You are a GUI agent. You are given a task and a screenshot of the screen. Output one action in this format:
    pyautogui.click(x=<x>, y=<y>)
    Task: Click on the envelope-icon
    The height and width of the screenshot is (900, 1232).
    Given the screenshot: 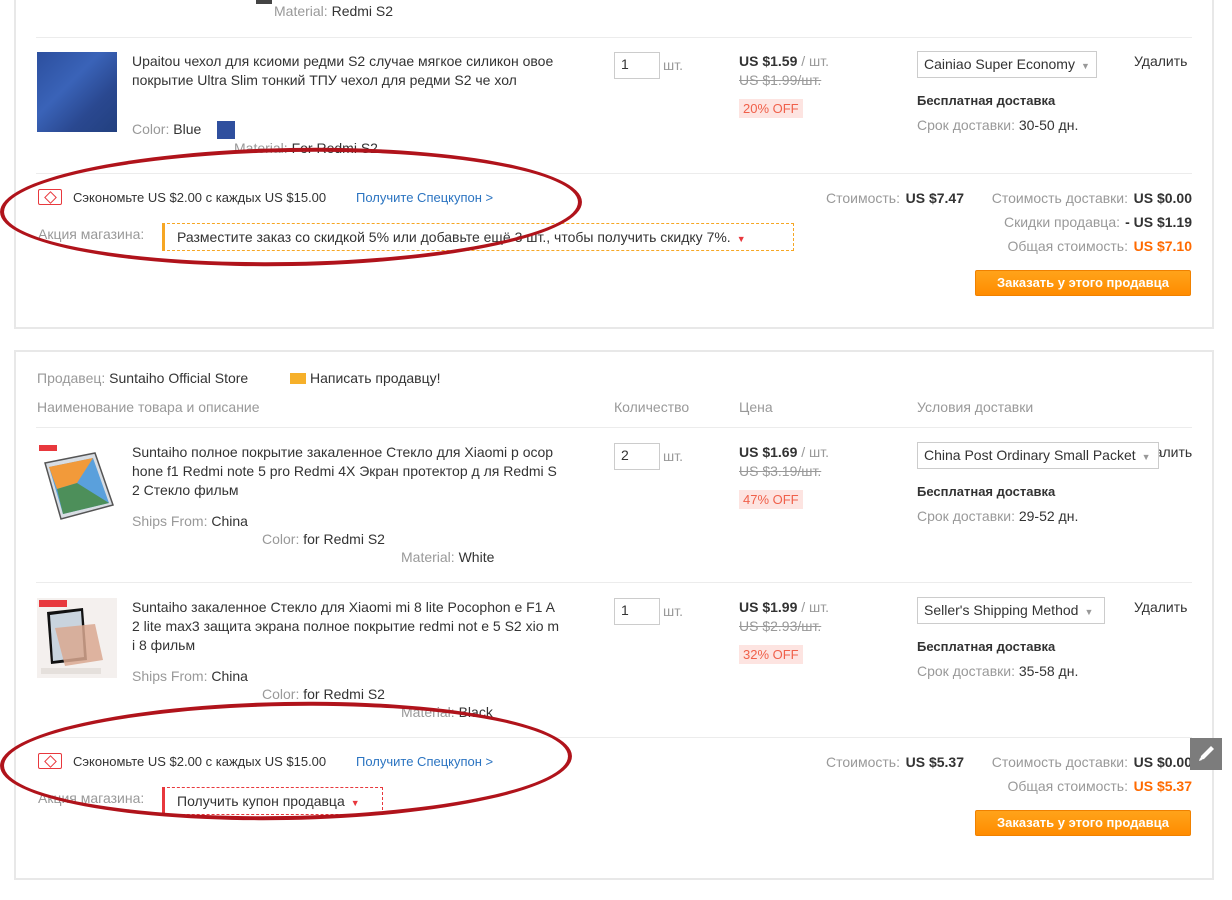 What is the action you would take?
    pyautogui.click(x=298, y=378)
    